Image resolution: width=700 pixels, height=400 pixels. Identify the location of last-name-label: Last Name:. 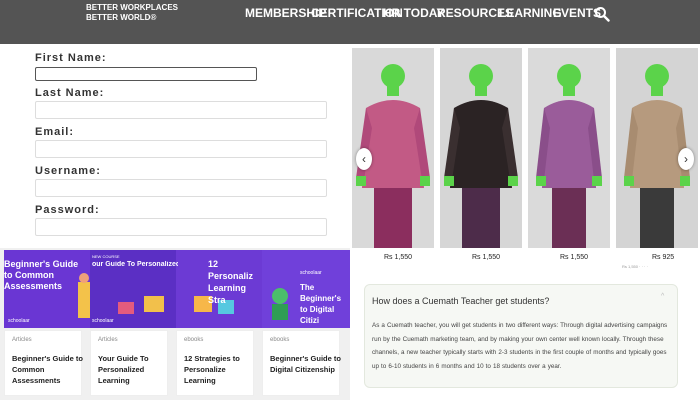
(70, 93).